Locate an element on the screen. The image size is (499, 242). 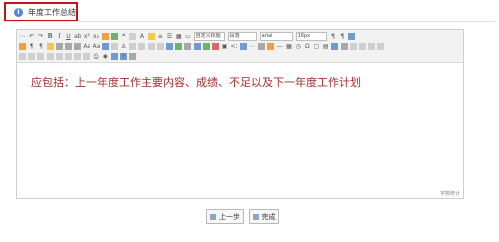
align-justify-icon is located at coordinates (78, 46).